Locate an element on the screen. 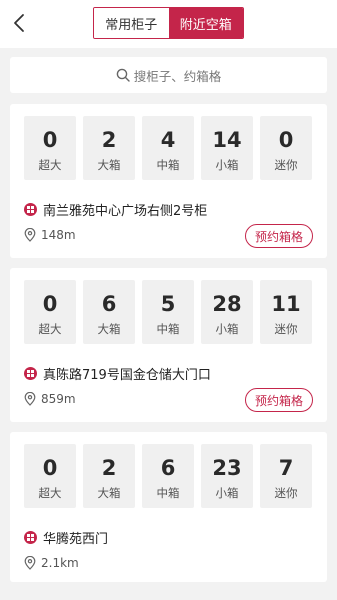 The width and height of the screenshot is (337, 600). cabinet-name-row: 华腾苑西门 is located at coordinates (66, 537).